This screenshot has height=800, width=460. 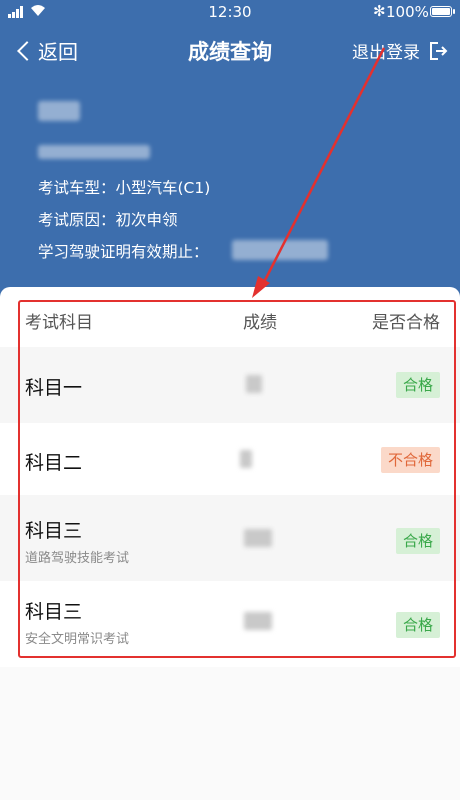 I want to click on chevron-left-icon, so click(x=27, y=50).